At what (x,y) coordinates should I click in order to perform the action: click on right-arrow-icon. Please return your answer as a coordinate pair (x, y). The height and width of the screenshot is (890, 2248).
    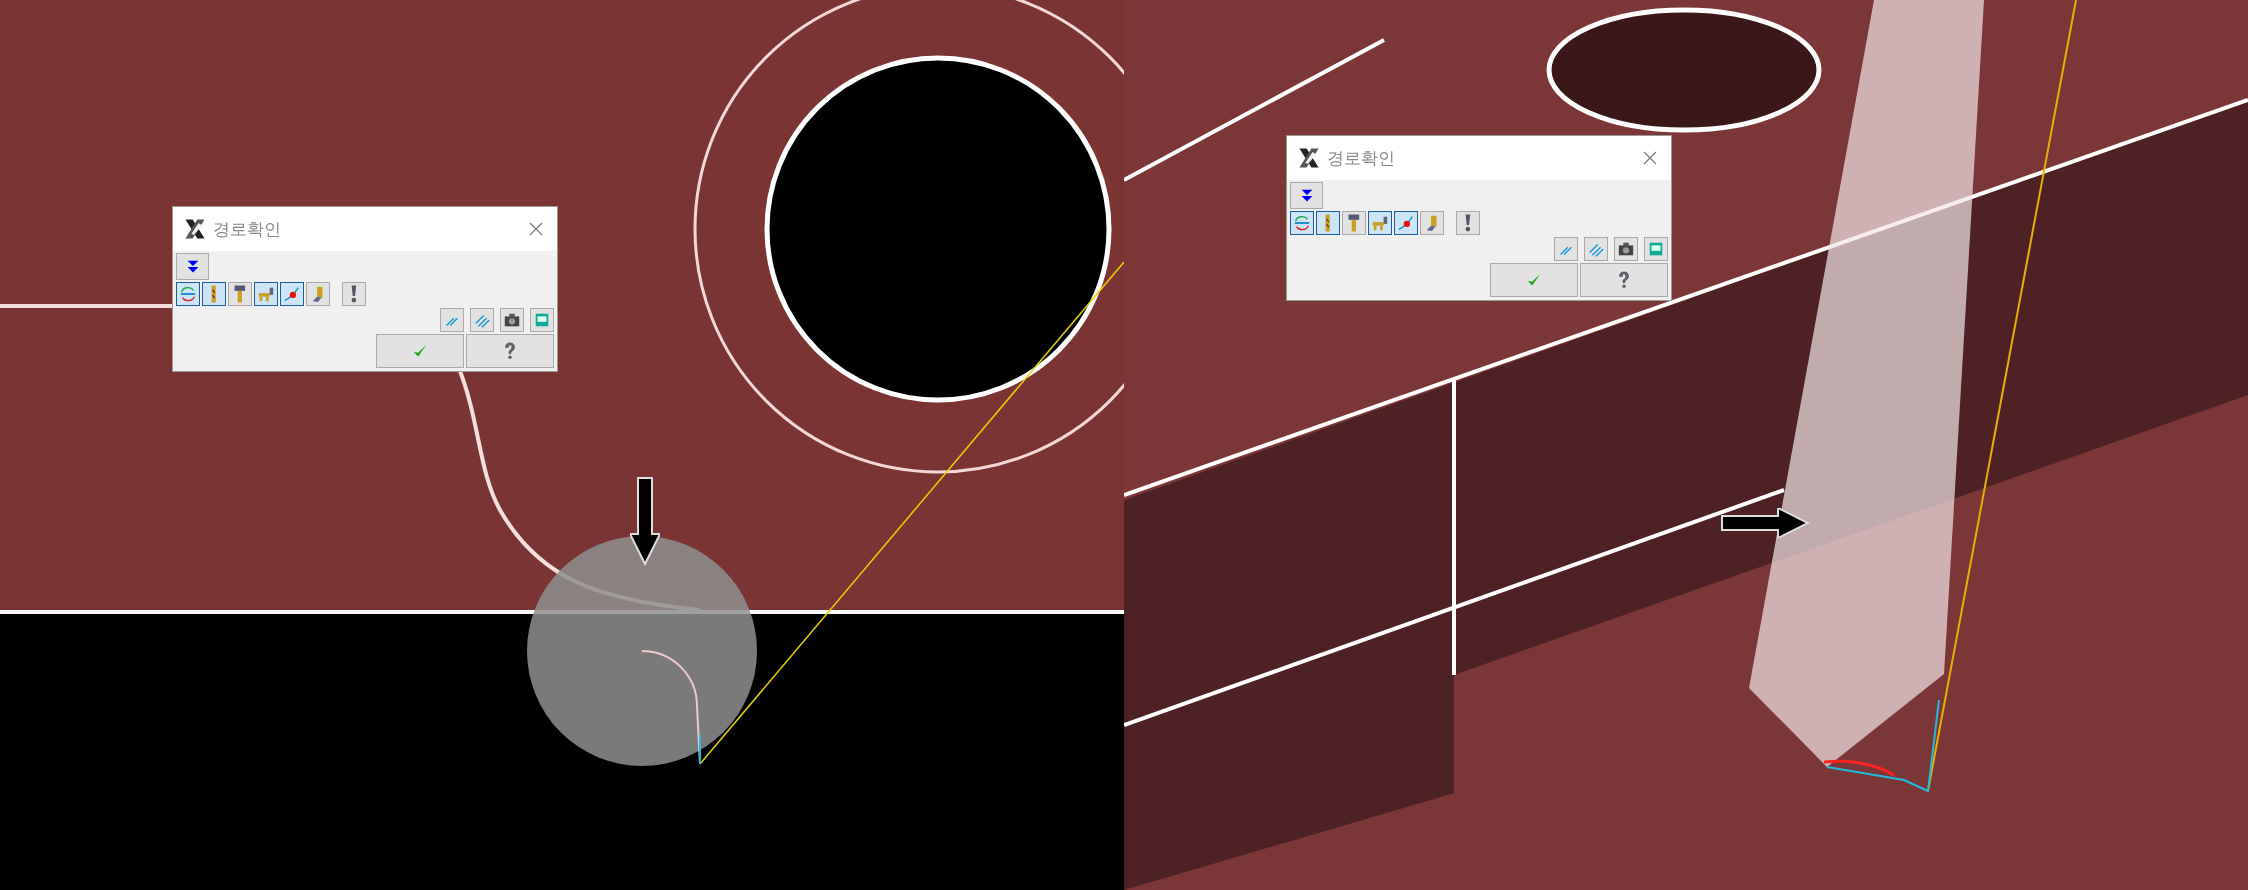
    Looking at the image, I should click on (1765, 523).